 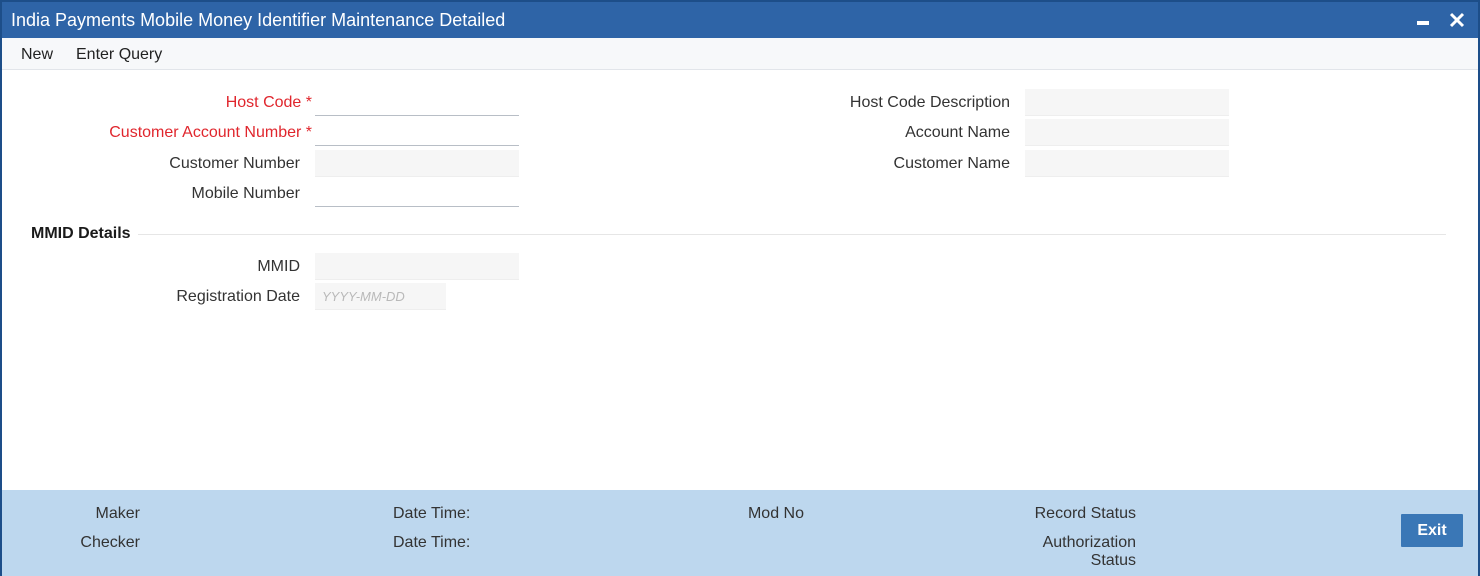 What do you see at coordinates (278, 266) in the screenshot?
I see `mmid-label: MMID` at bounding box center [278, 266].